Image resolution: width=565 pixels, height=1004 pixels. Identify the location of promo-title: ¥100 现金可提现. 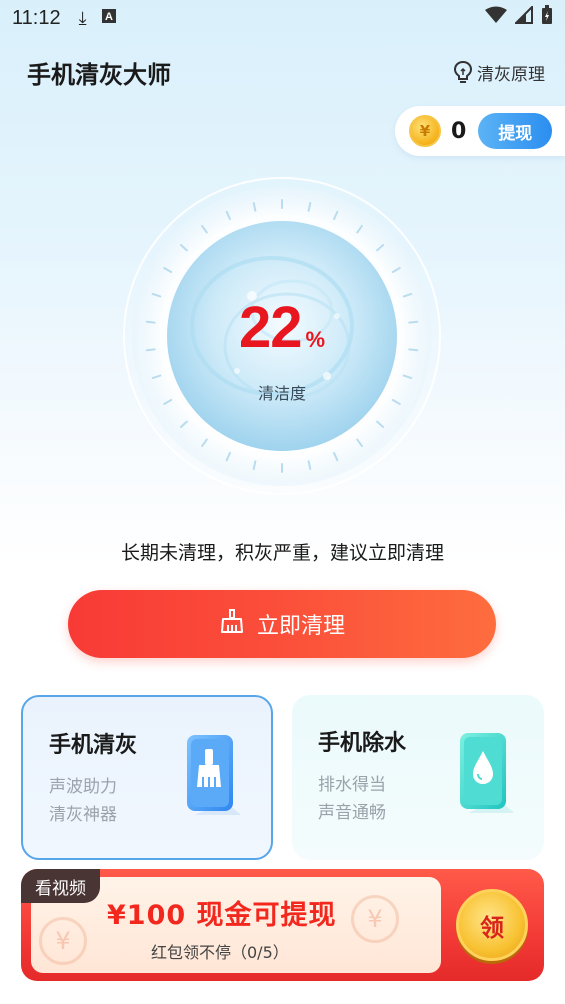
(222, 915).